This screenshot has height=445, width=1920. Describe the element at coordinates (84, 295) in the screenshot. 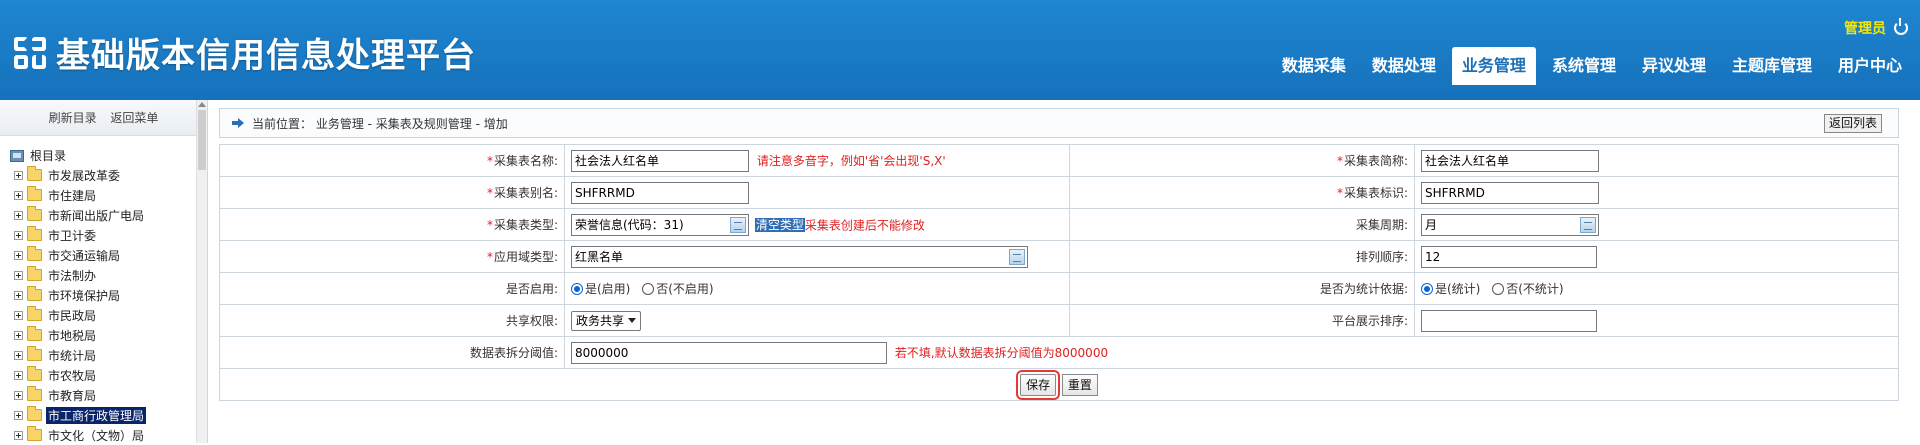

I see `tree-node-label: 市环境保护局` at that location.